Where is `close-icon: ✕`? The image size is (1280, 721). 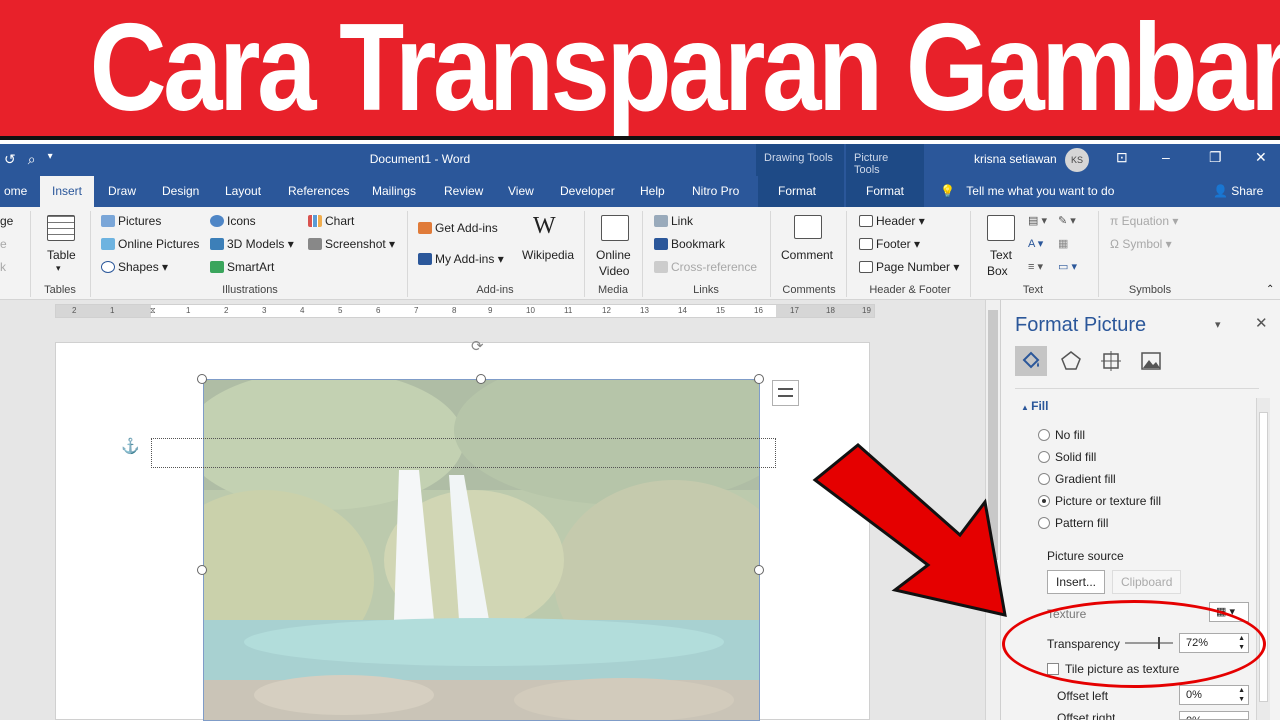 close-icon: ✕ is located at coordinates (1261, 157).